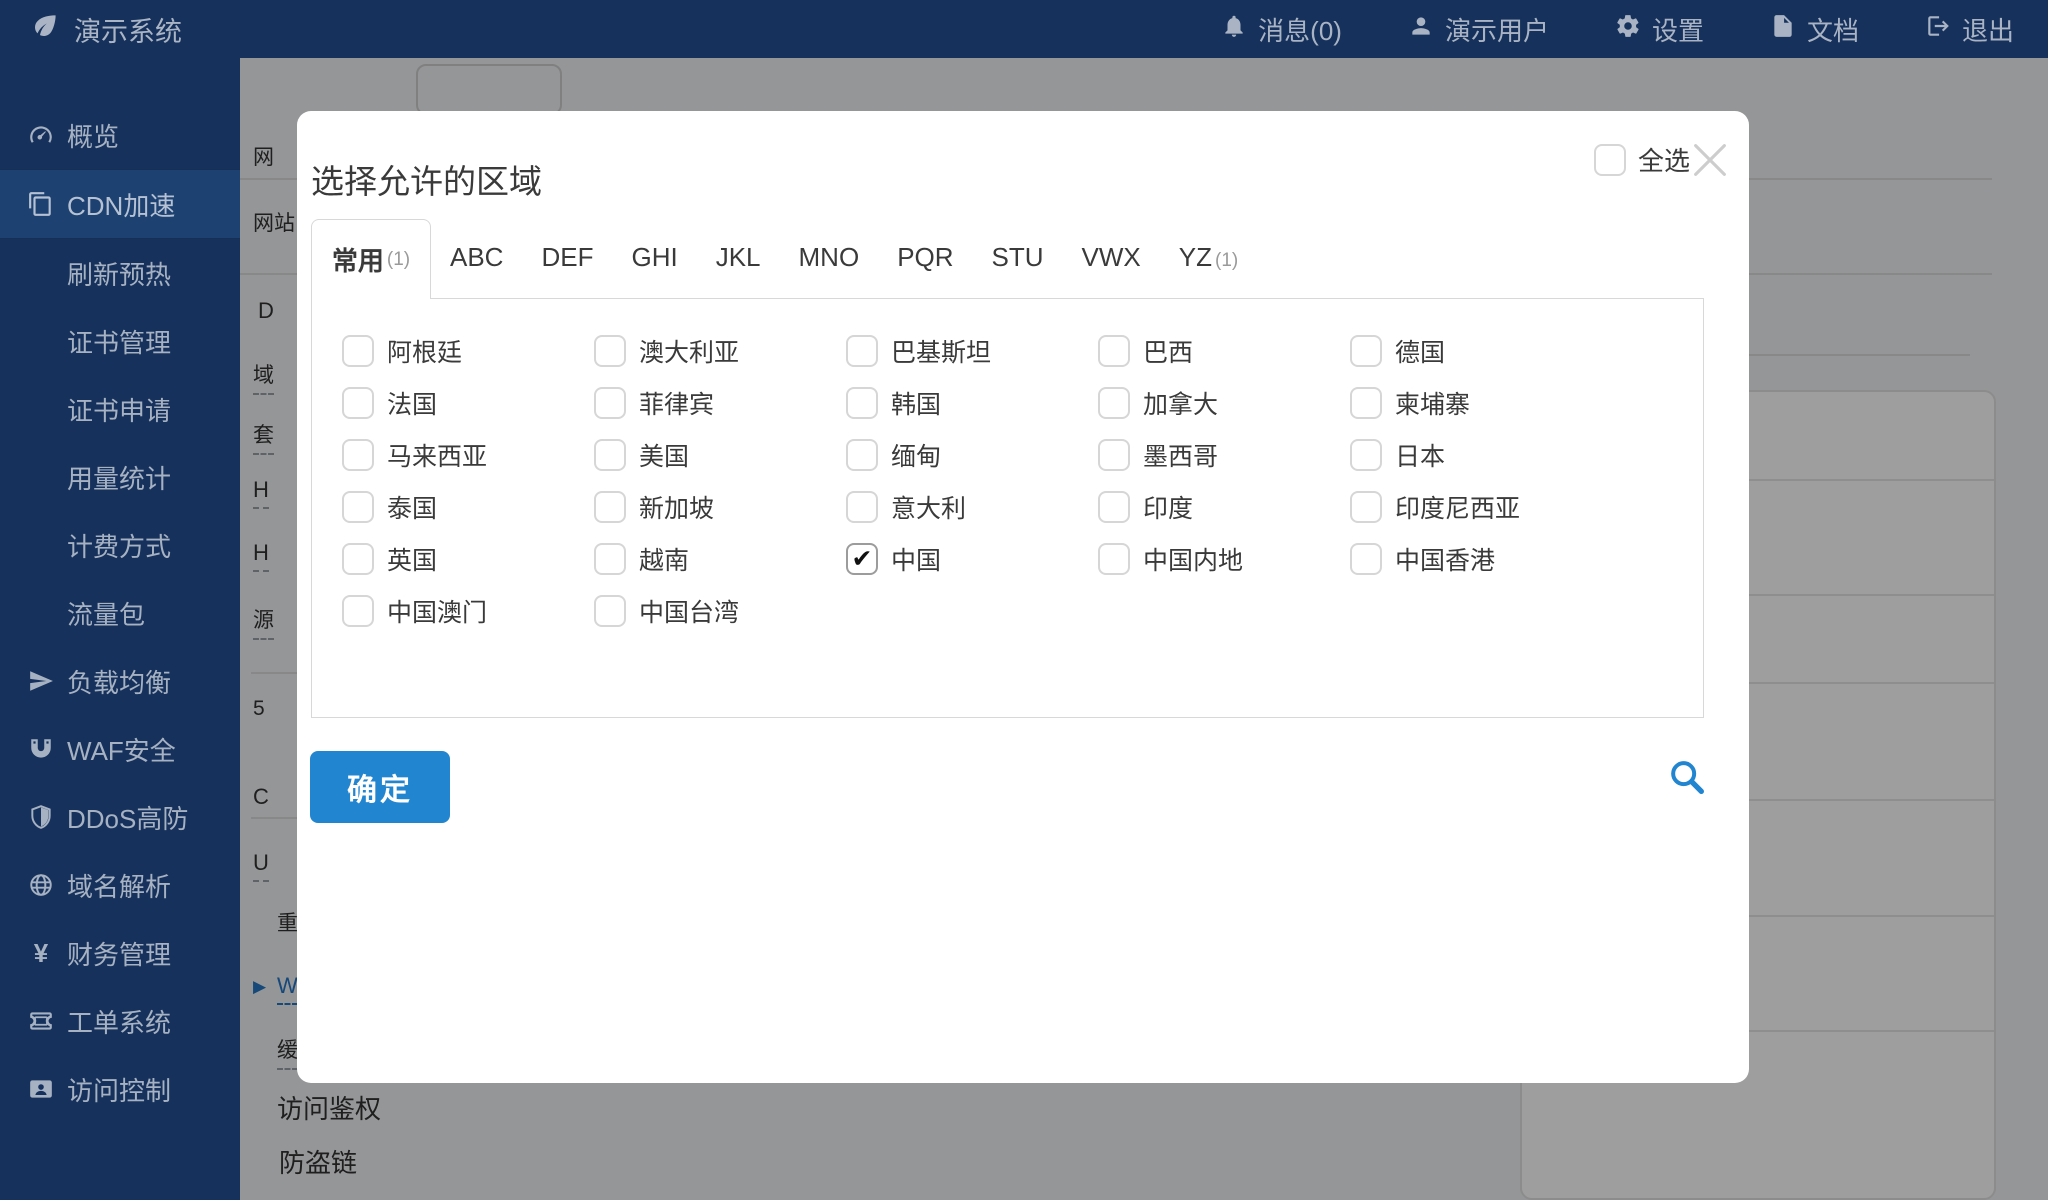 Image resolution: width=2048 pixels, height=1200 pixels. What do you see at coordinates (929, 509) in the screenshot?
I see `region-label: 意大利` at bounding box center [929, 509].